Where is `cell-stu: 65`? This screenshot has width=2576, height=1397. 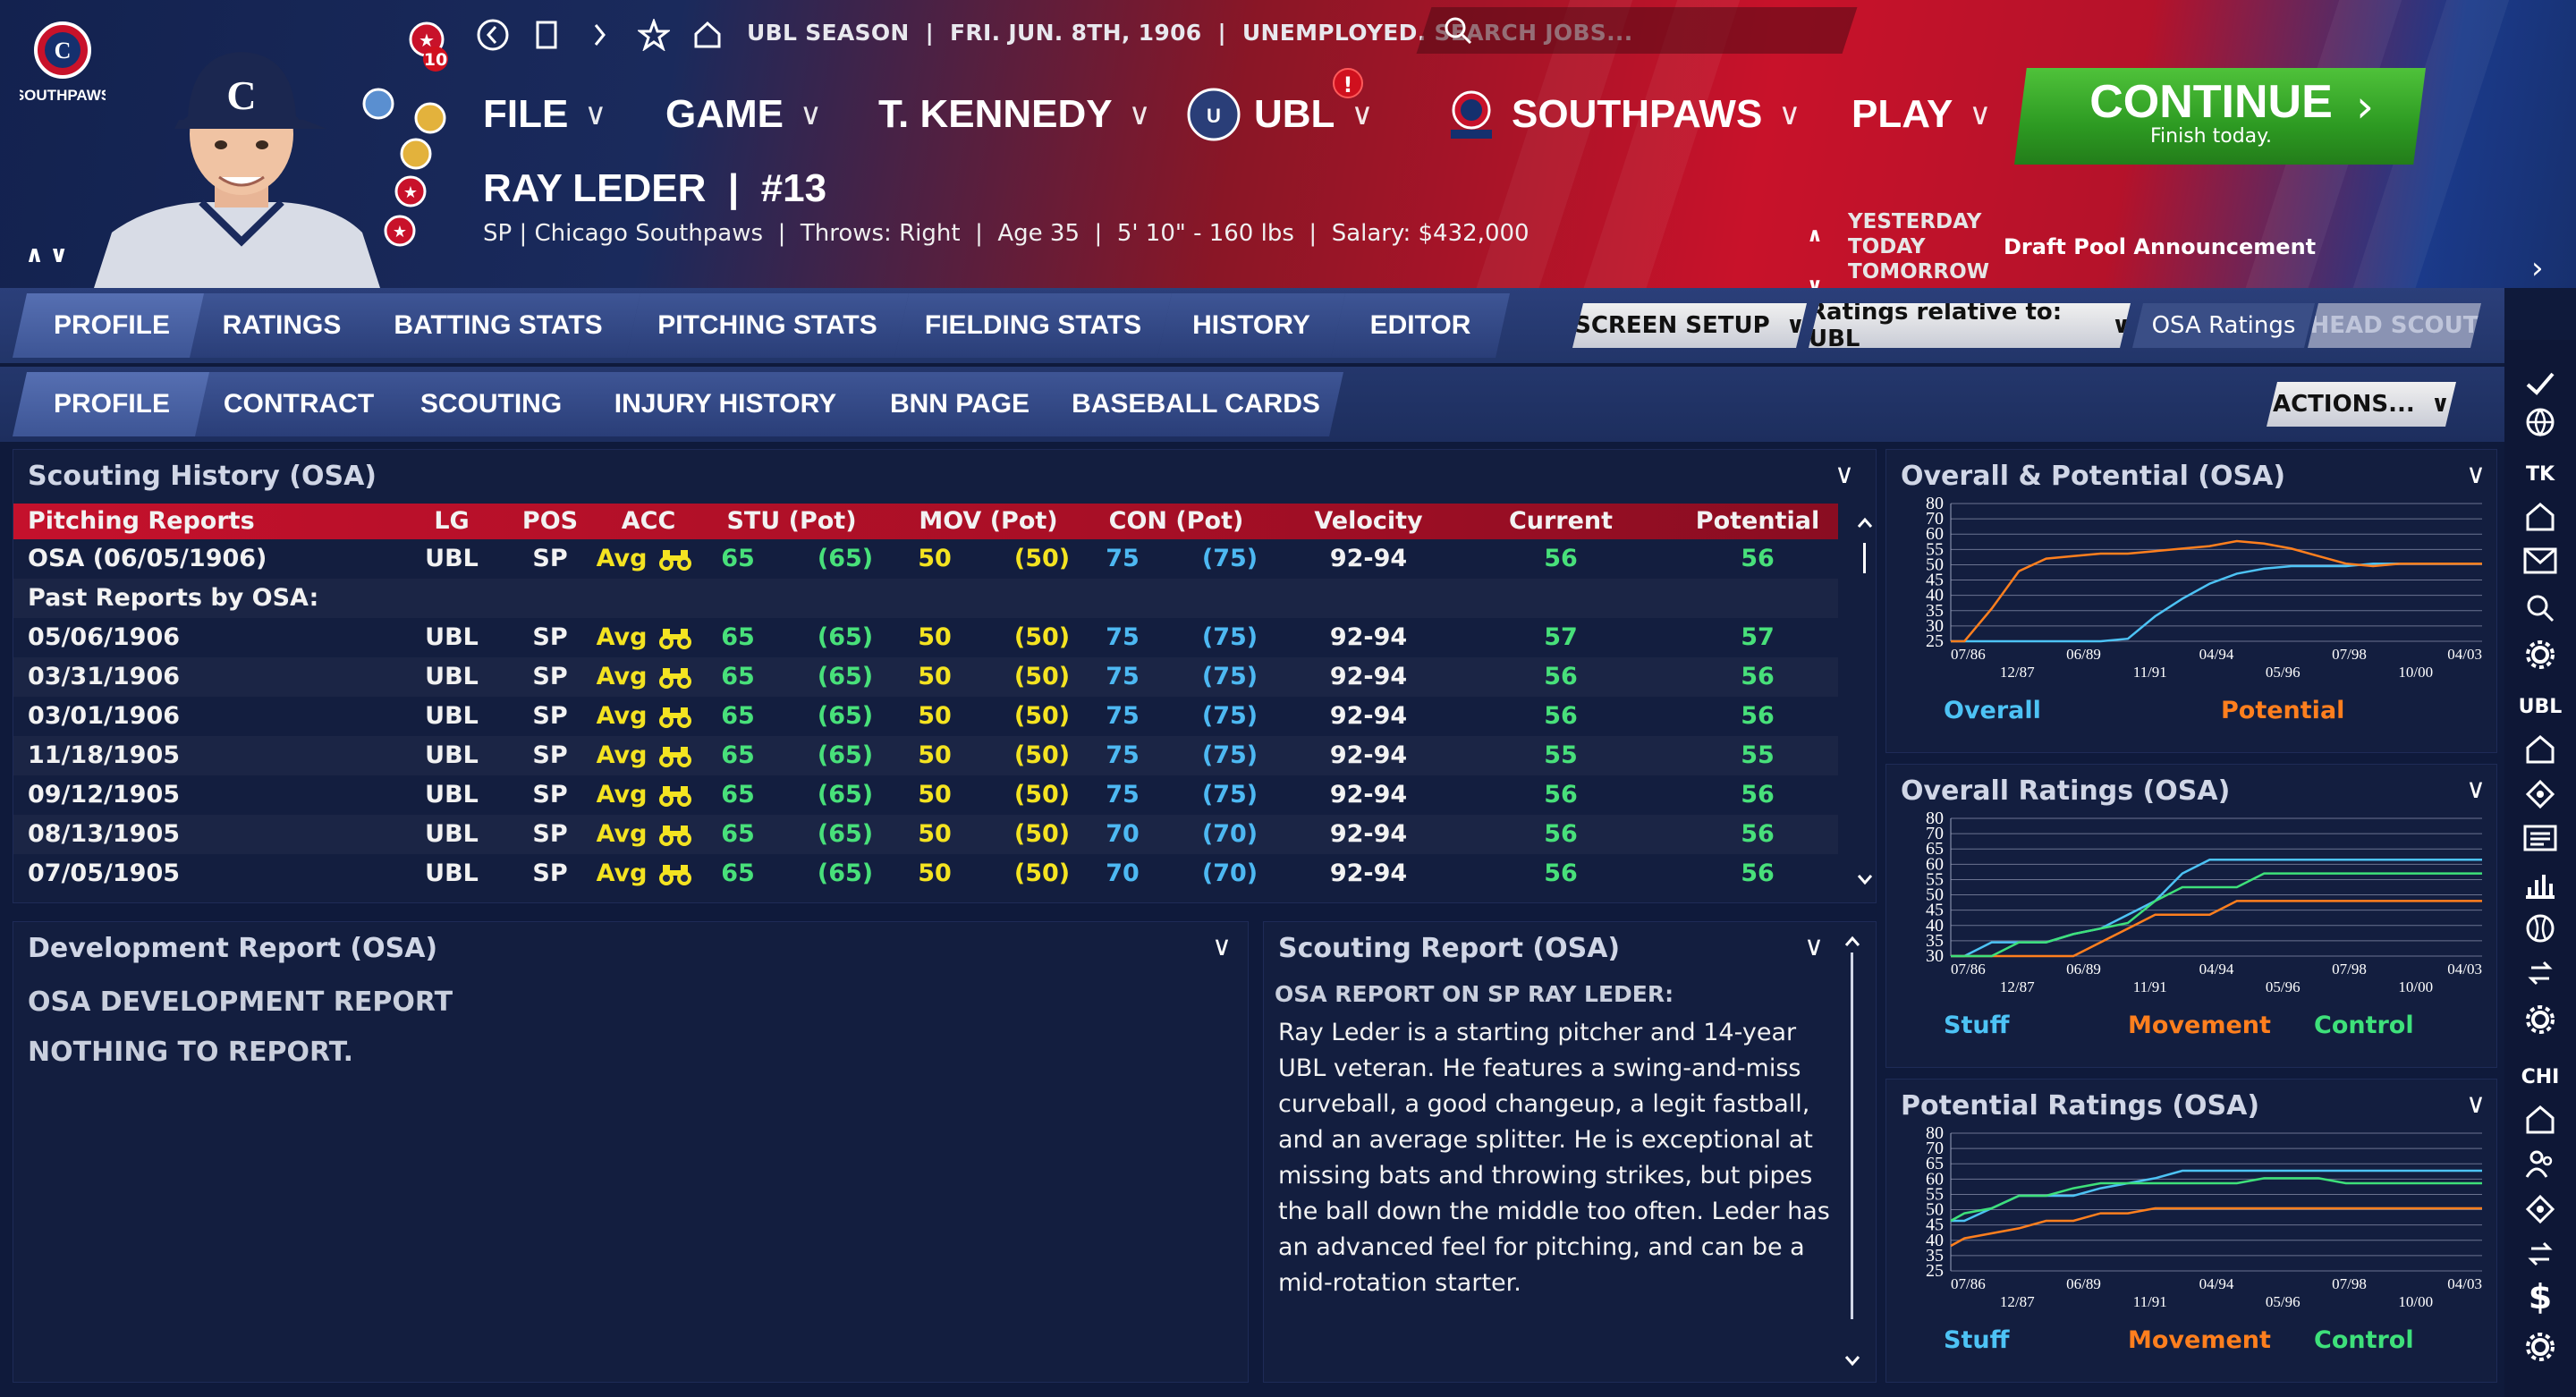
cell-stu: 65 is located at coordinates (738, 637).